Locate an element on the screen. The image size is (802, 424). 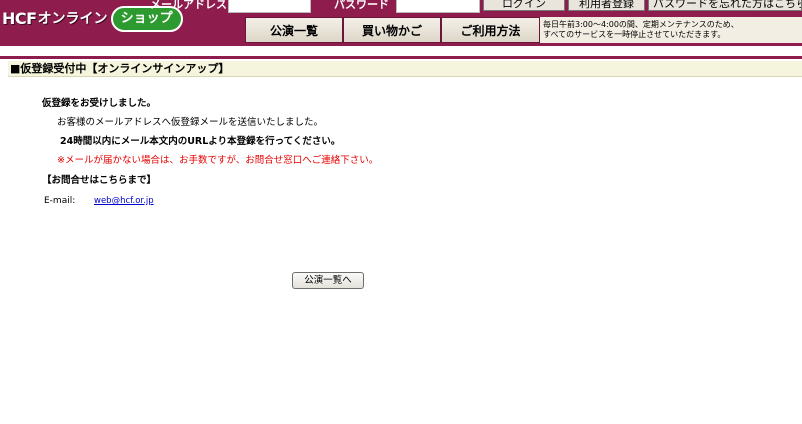
section-title: ■仮登録受付中【オンラインサインアップ】 is located at coordinates (405, 69).